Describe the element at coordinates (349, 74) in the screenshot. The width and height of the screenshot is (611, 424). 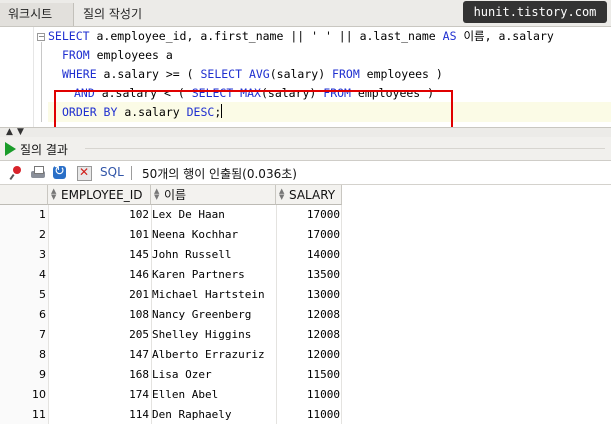
I see `sql-keyword: FROM` at that location.